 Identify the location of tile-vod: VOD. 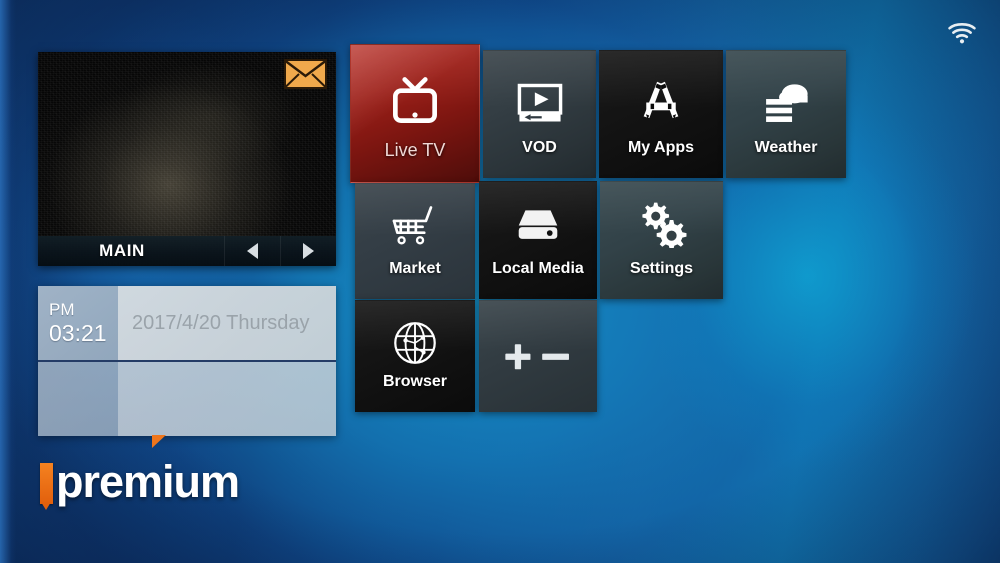
(539, 114).